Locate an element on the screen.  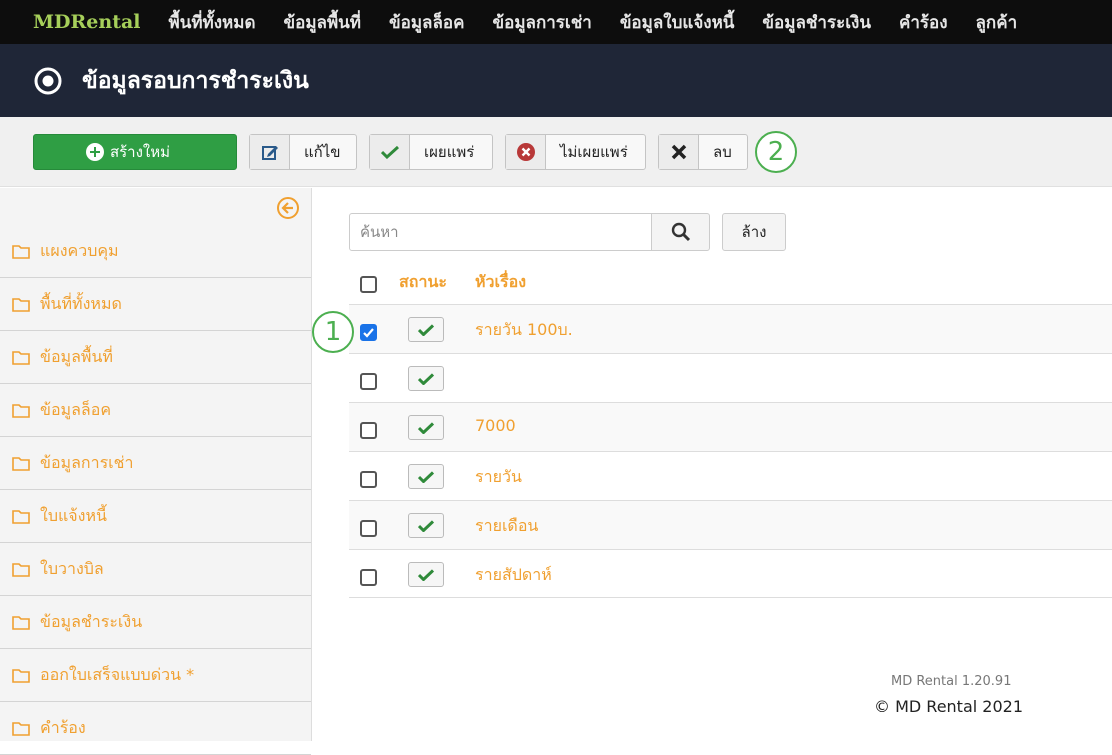
table-row: รายเดือน is located at coordinates (730, 524).